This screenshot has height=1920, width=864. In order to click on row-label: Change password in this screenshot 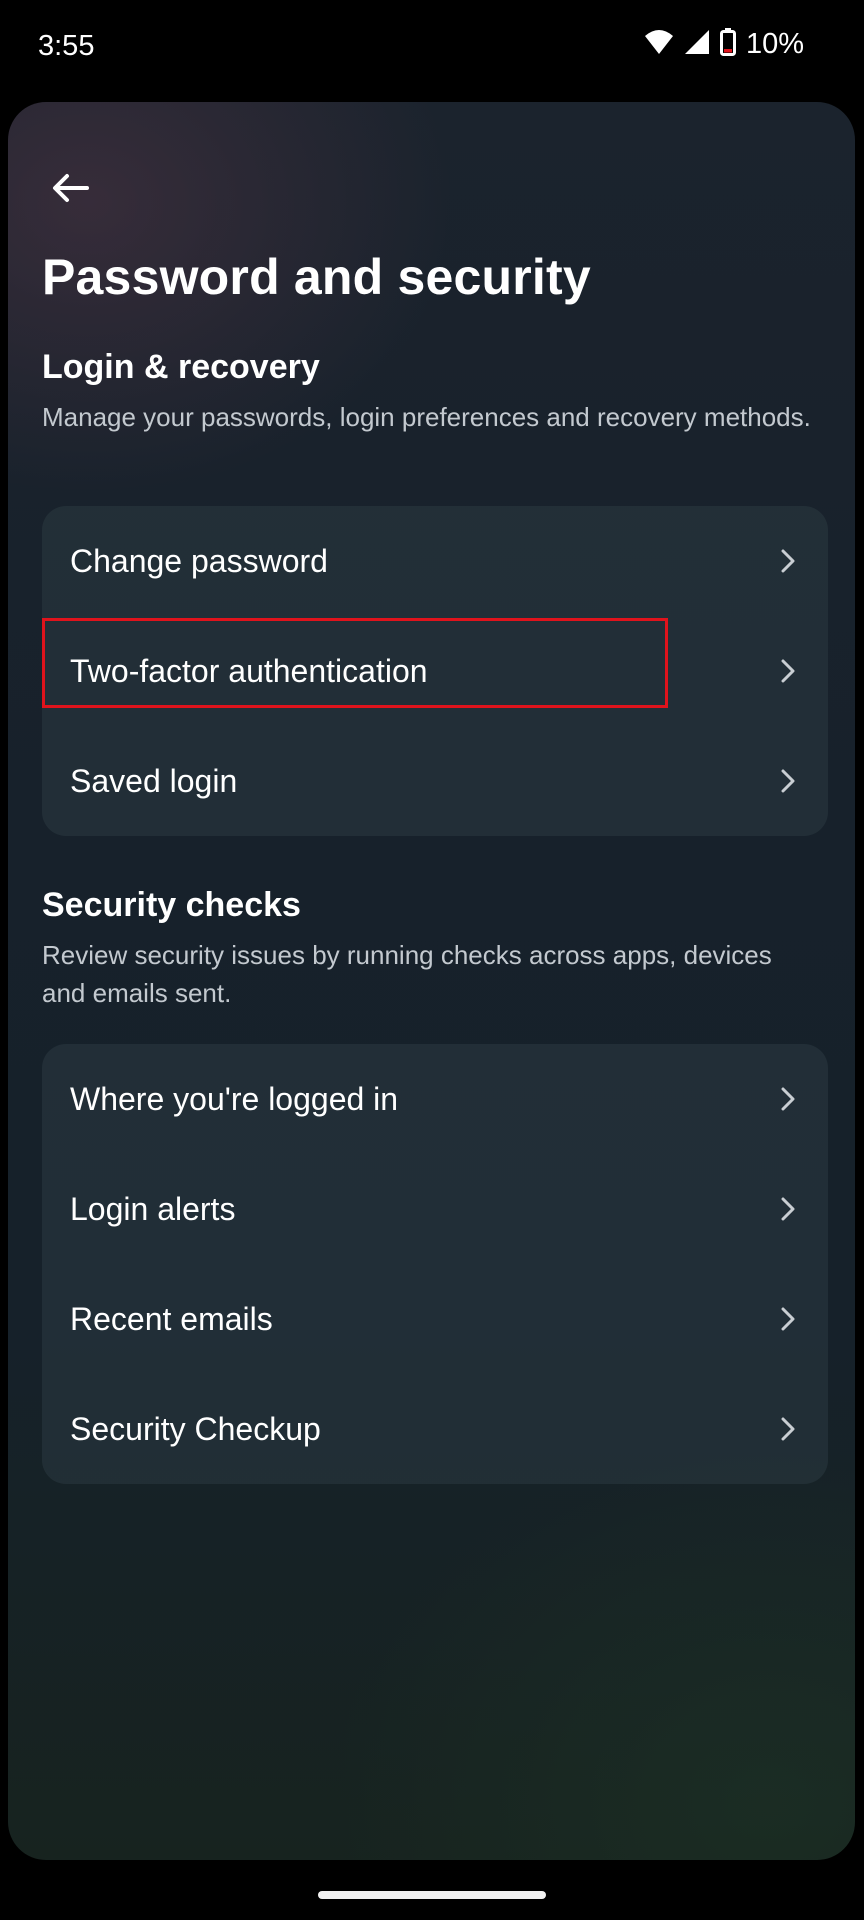, I will do `click(199, 560)`.